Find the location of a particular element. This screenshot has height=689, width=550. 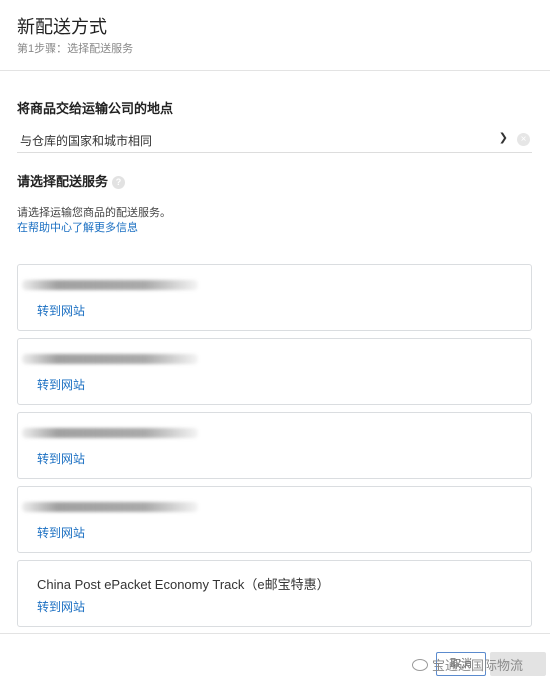

service-section-heading: 请选择配送服务? is located at coordinates (71, 180).